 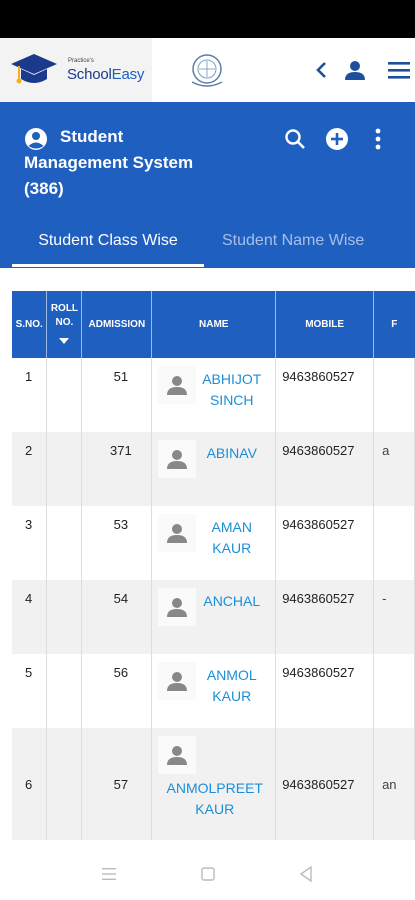 What do you see at coordinates (109, 874) in the screenshot?
I see `nav-menu-icon` at bounding box center [109, 874].